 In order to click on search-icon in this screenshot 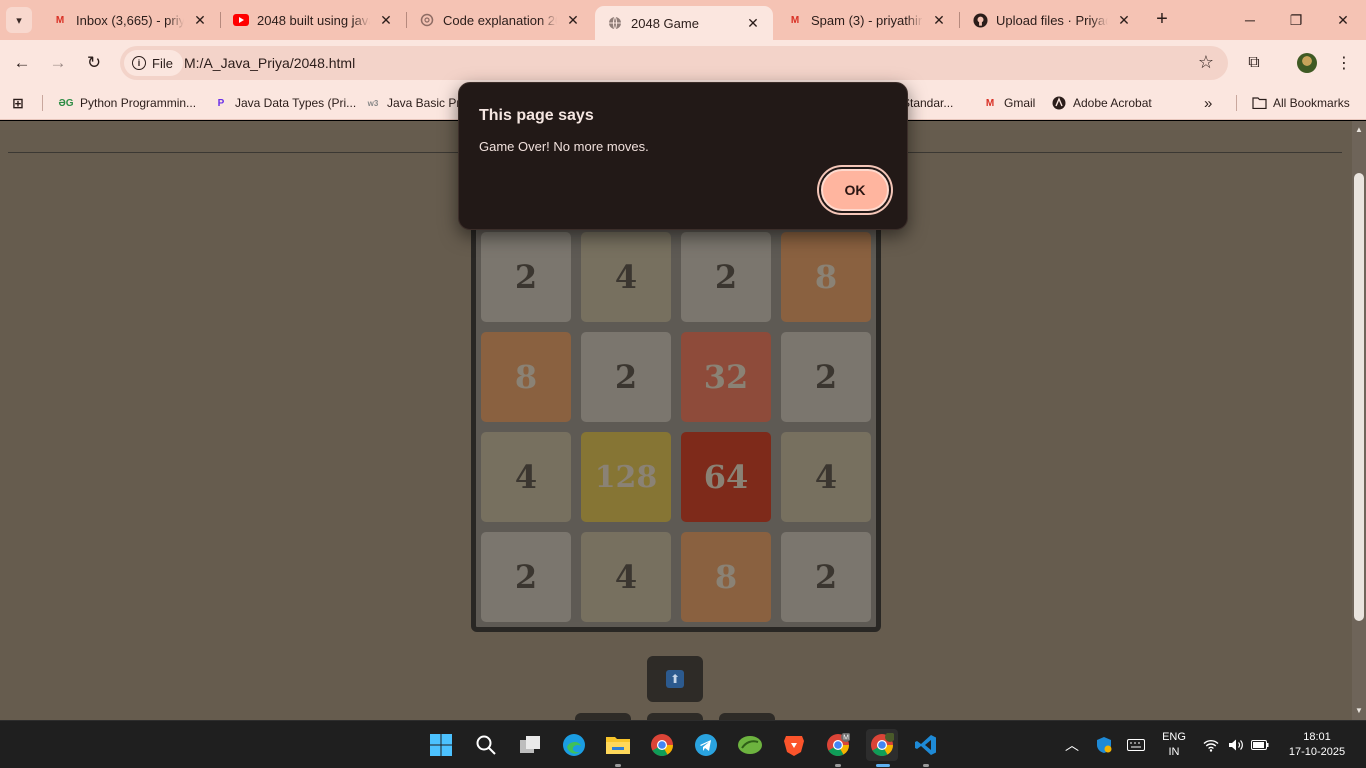, I will do `click(486, 745)`.